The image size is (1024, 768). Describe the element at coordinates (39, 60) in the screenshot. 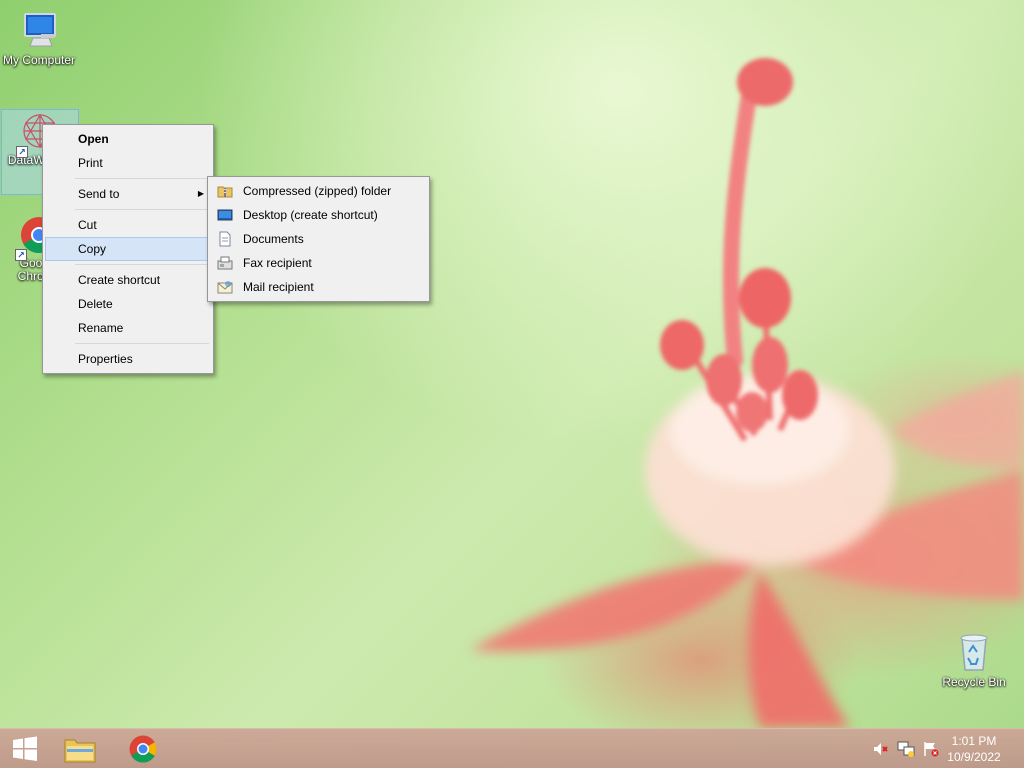

I see `desktop-icon-label: My Computer` at that location.